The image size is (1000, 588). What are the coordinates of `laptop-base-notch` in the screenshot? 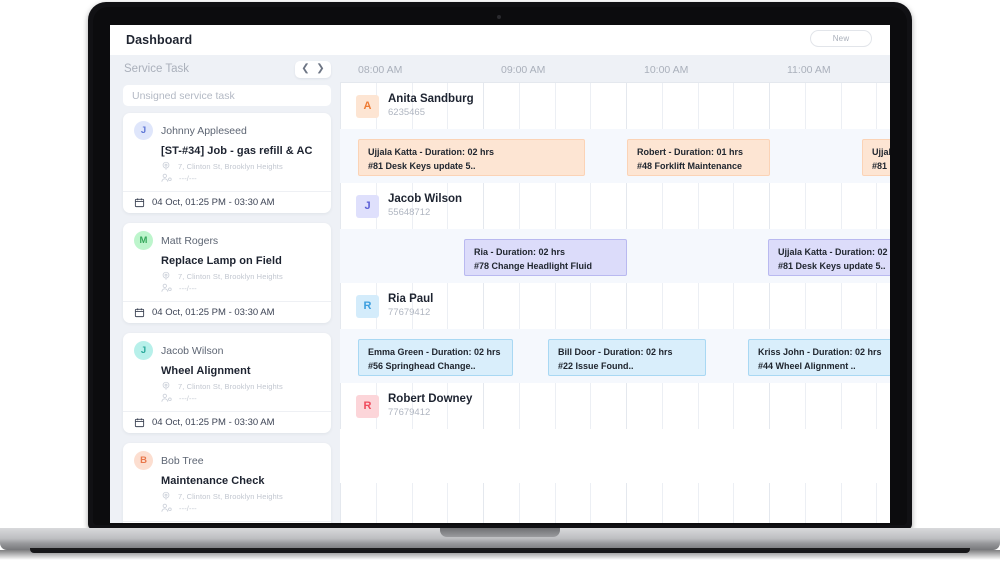 It's located at (500, 532).